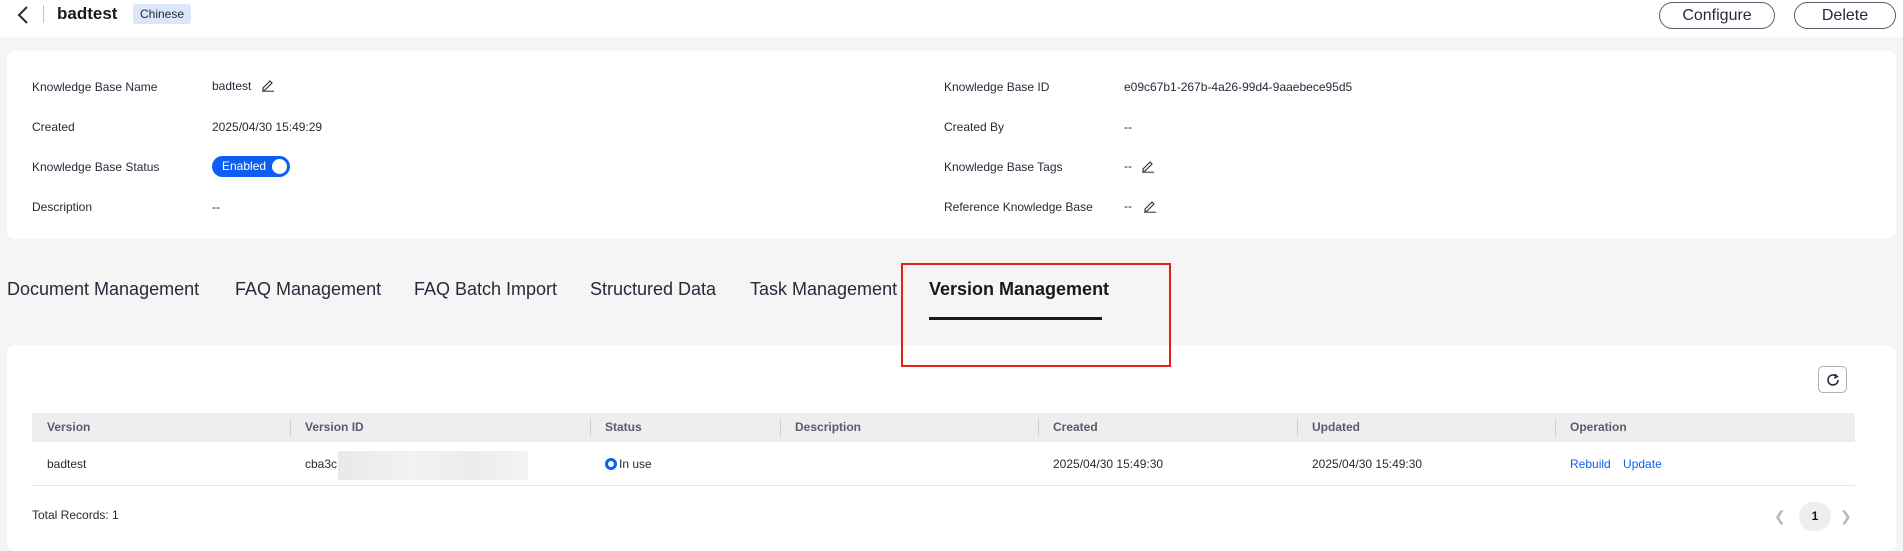  I want to click on column-header-version-id: Version ID, so click(334, 427).